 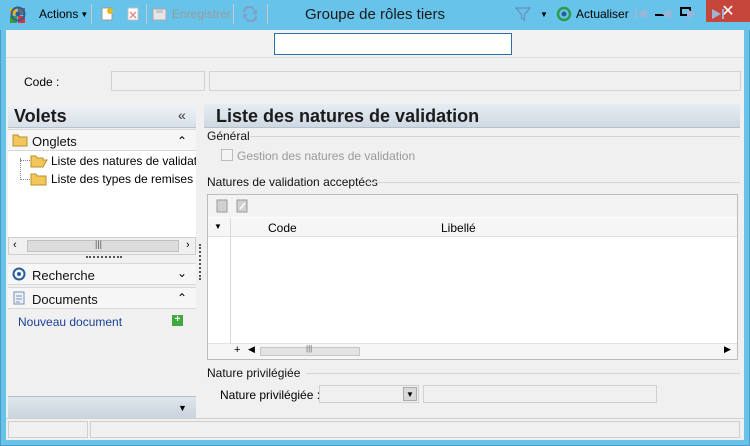 I want to click on delete-button, so click(x=133, y=14).